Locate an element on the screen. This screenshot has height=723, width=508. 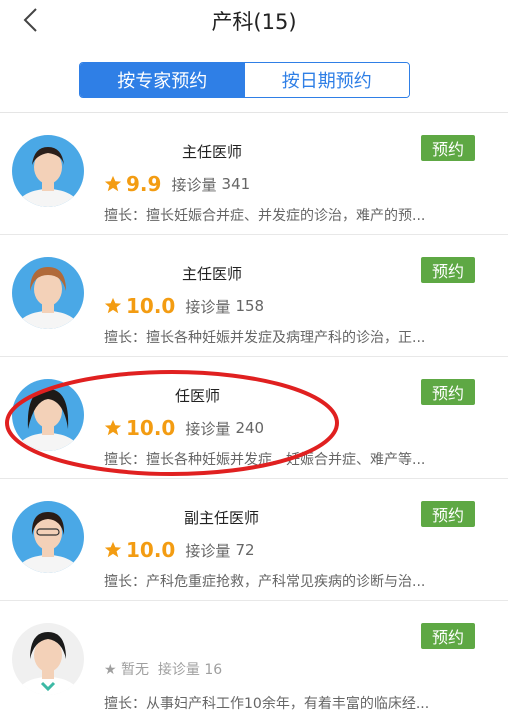
rating-line: ★ 暂无 接诊量 16 is located at coordinates (163, 669).